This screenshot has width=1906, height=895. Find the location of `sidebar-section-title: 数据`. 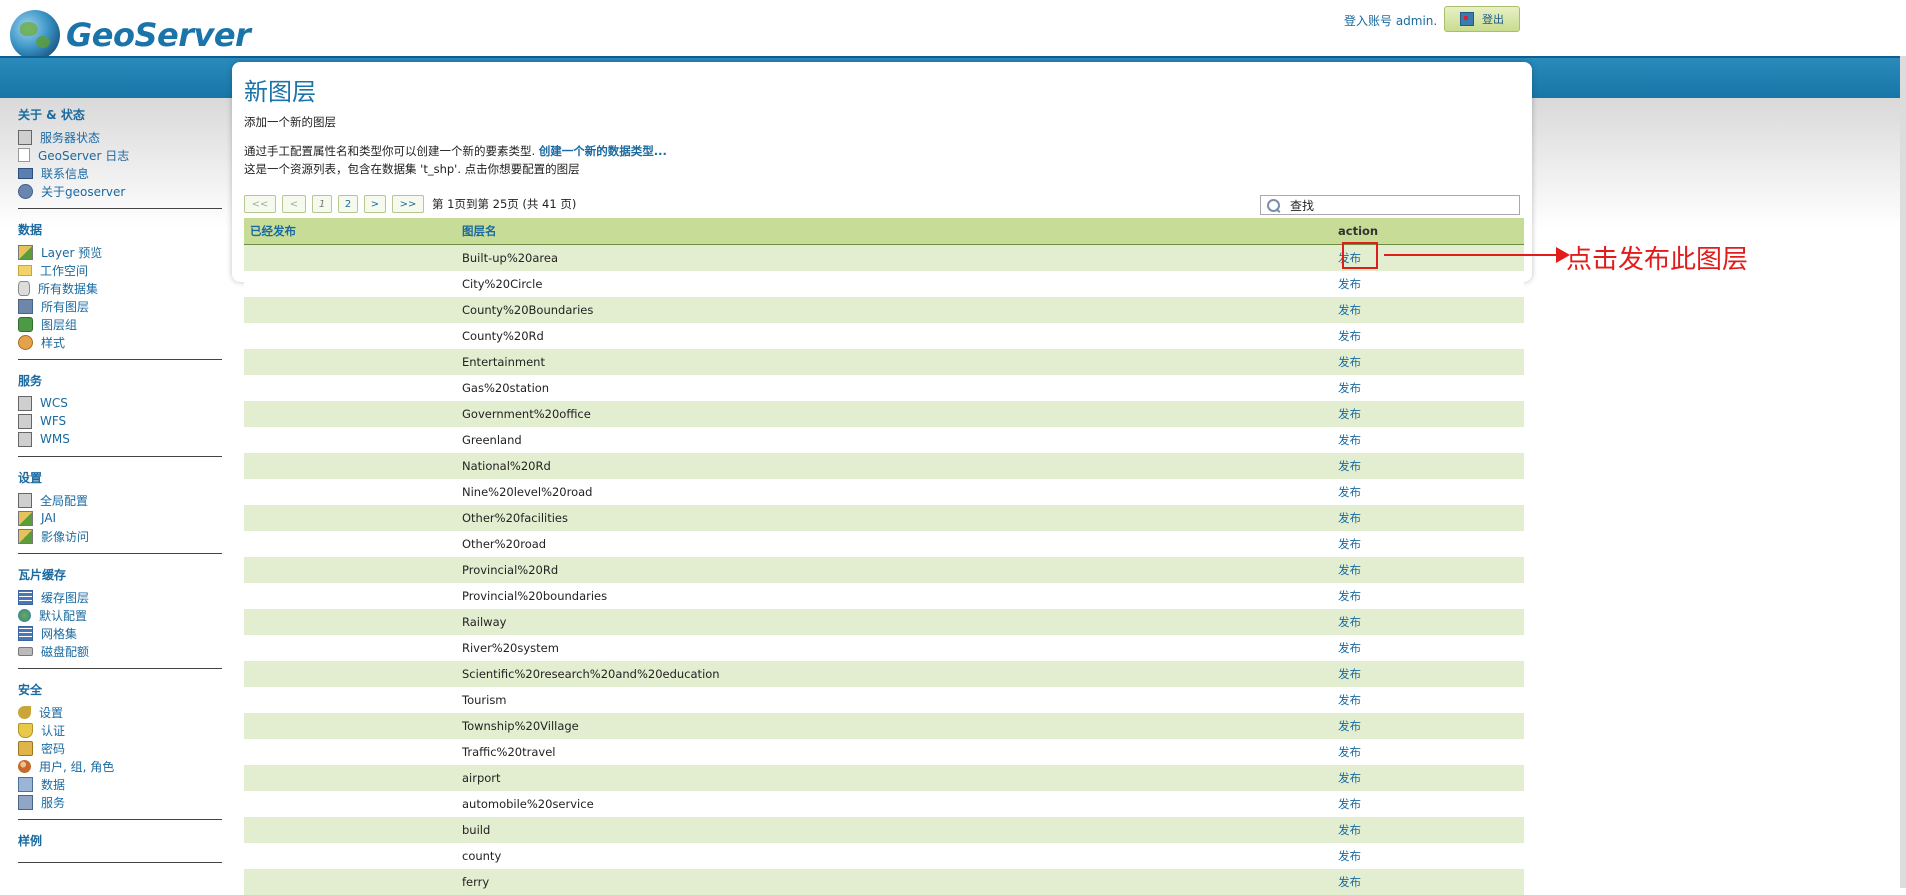

sidebar-section-title: 数据 is located at coordinates (120, 231).